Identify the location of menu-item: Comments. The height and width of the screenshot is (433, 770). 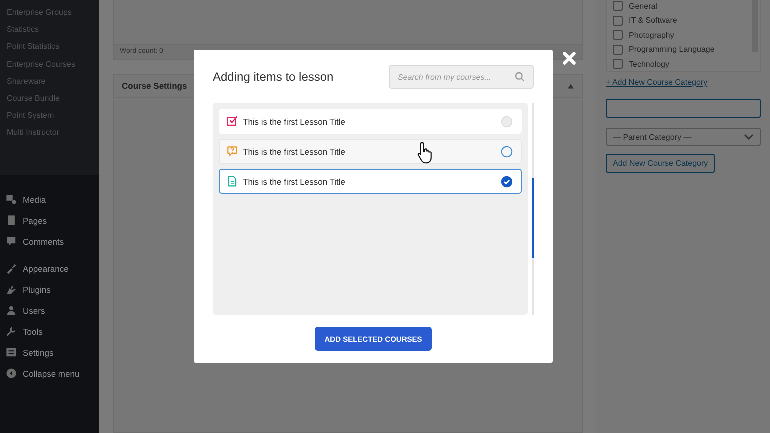
(49, 241).